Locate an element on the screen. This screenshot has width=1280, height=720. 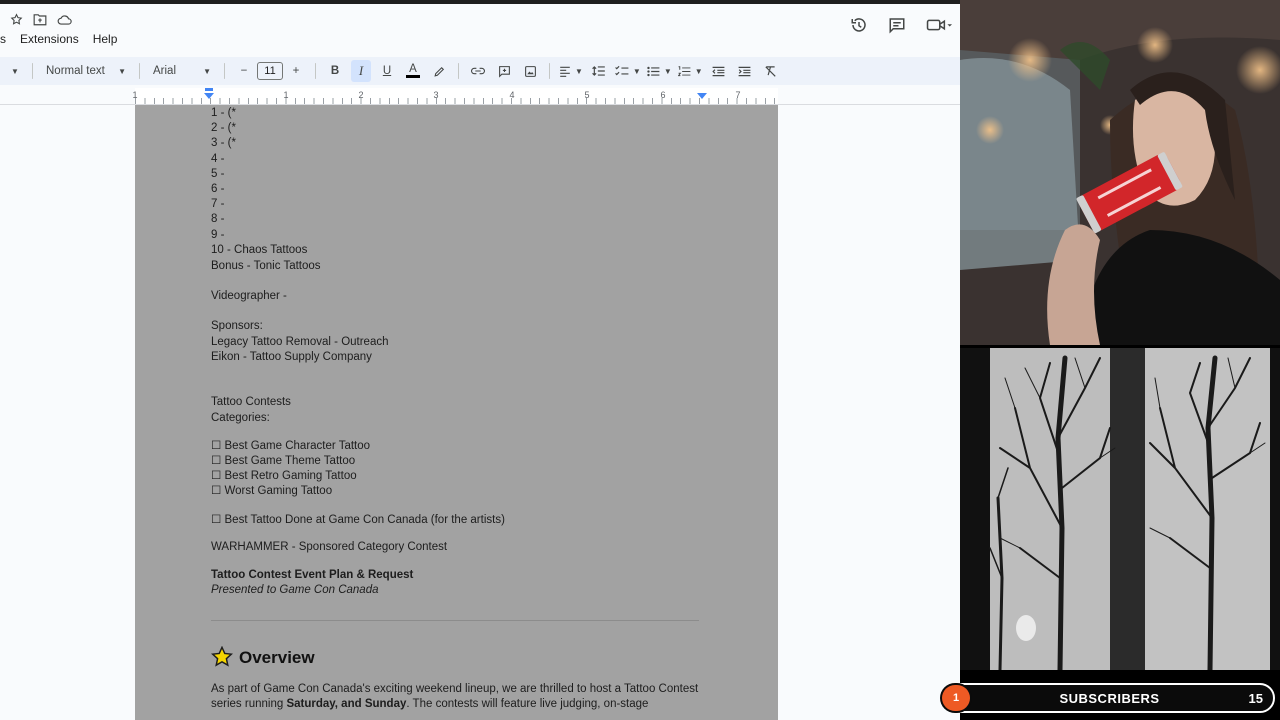
header-actions is located at coordinates (901, 25).